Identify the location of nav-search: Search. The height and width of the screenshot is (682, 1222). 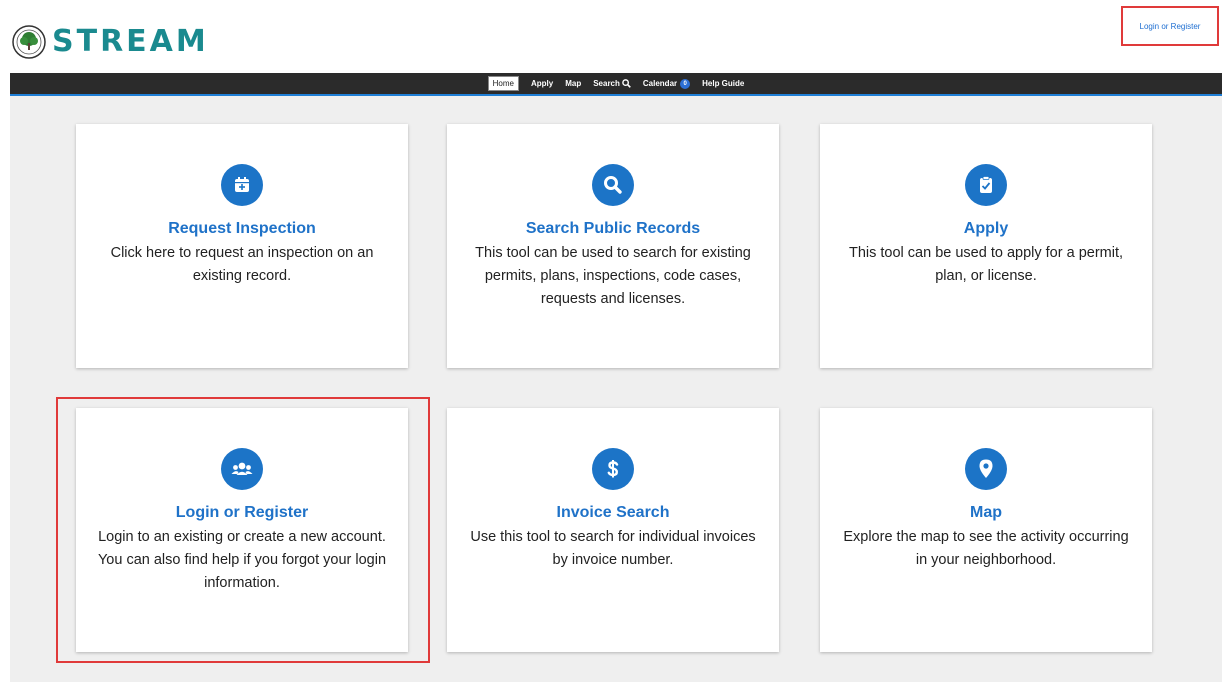
(612, 83).